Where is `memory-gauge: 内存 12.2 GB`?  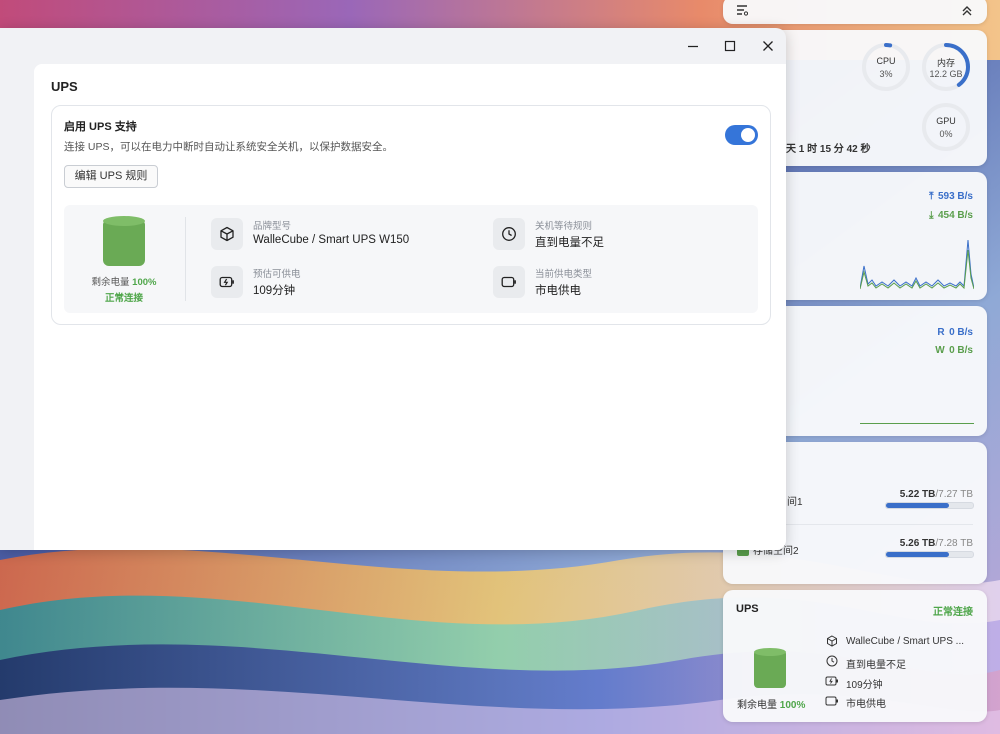 memory-gauge: 内存 12.2 GB is located at coordinates (946, 67).